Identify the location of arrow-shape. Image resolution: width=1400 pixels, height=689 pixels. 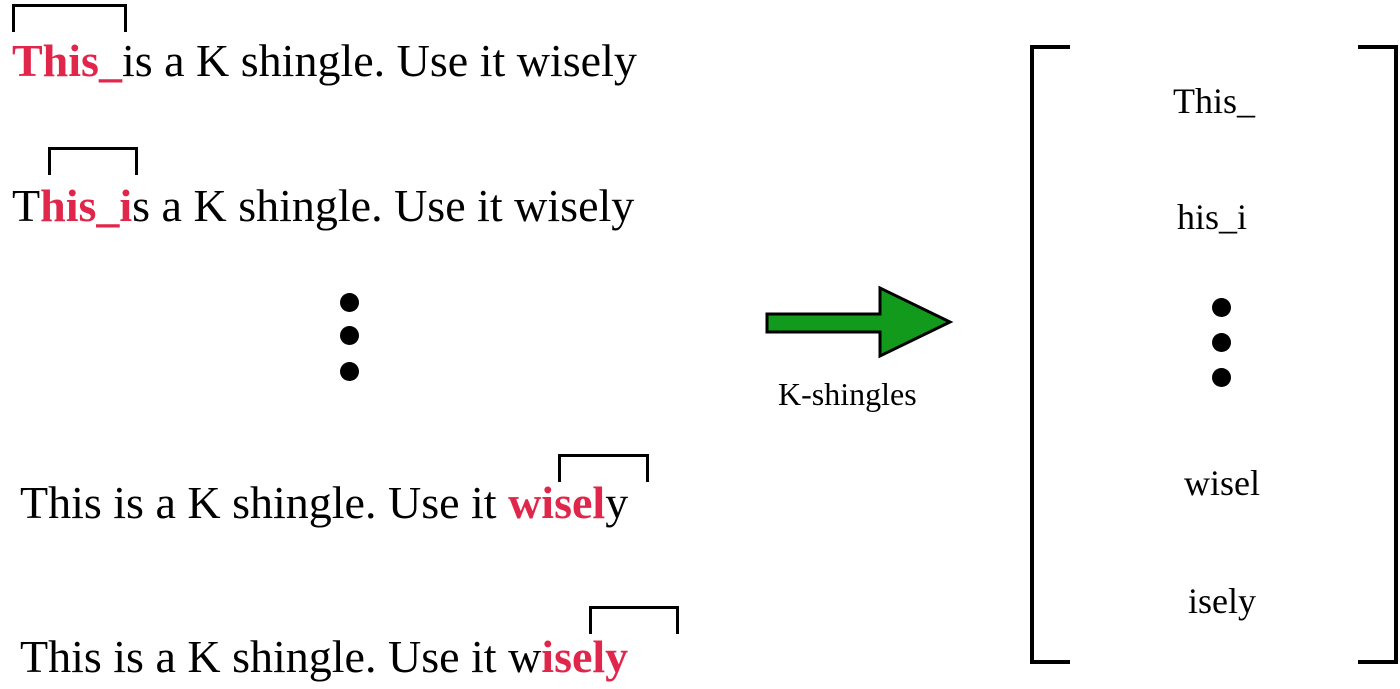
(859, 322).